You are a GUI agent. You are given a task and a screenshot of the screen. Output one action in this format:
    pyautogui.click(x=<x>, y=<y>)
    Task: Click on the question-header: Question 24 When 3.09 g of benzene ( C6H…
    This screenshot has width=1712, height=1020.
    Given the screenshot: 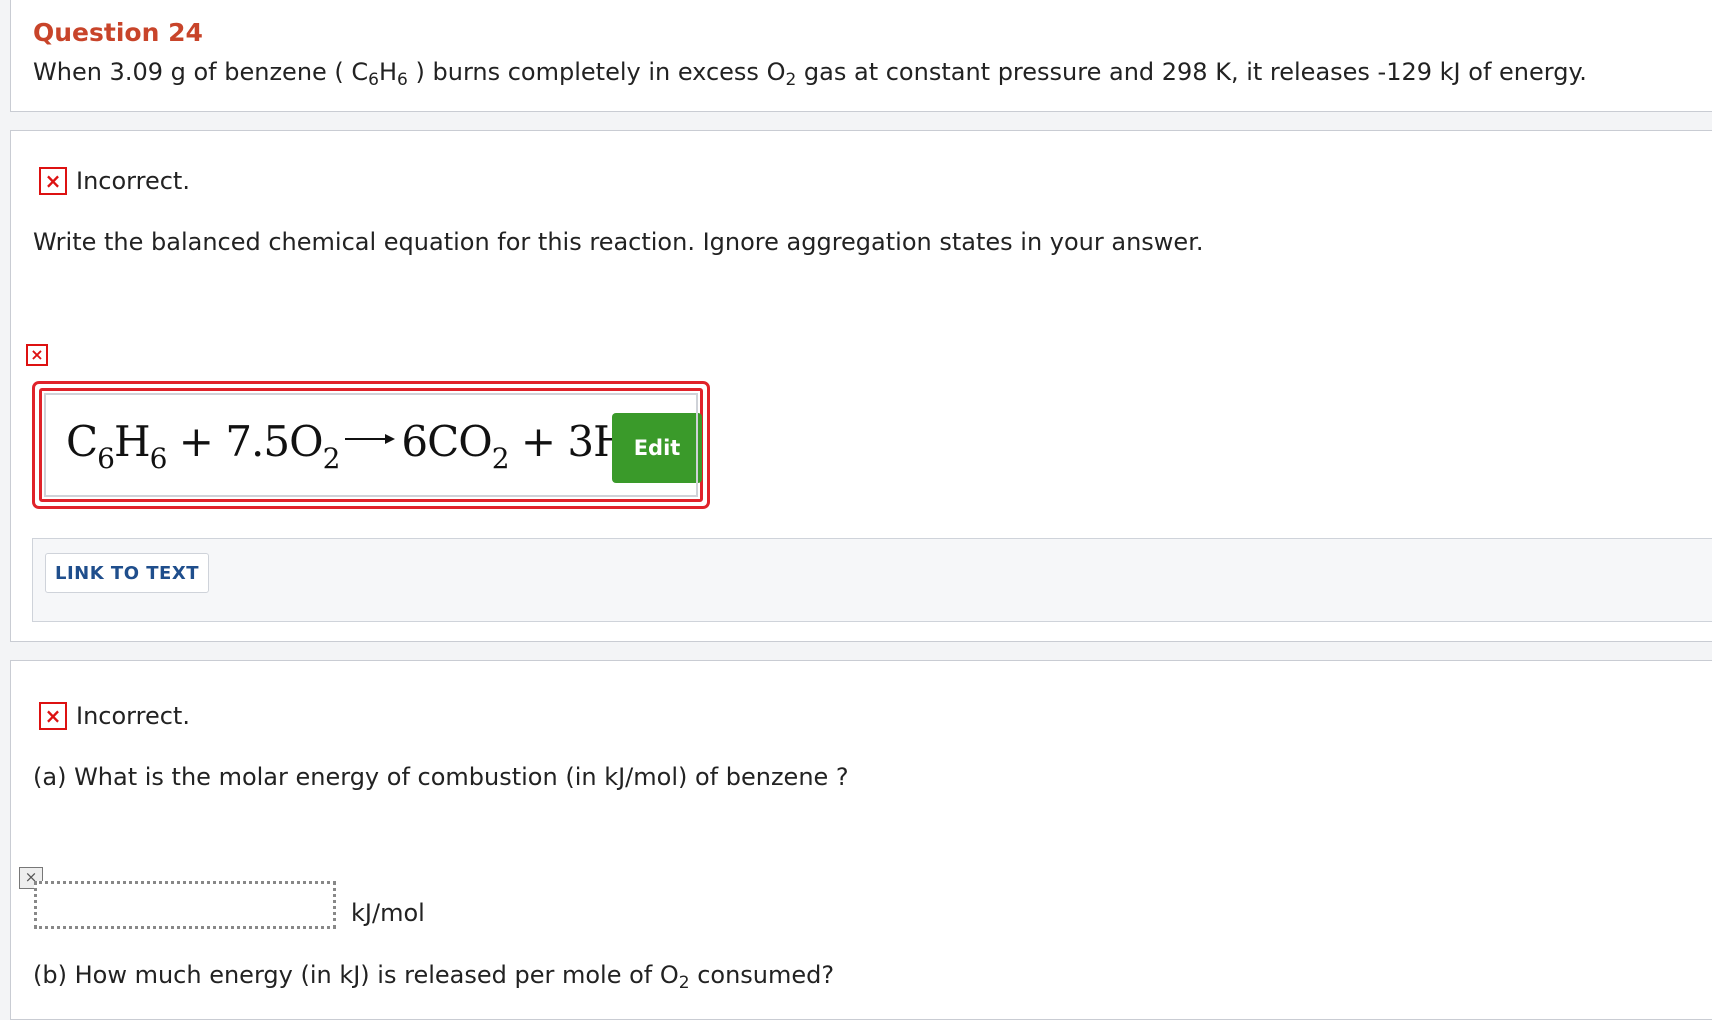 What is the action you would take?
    pyautogui.click(x=861, y=56)
    